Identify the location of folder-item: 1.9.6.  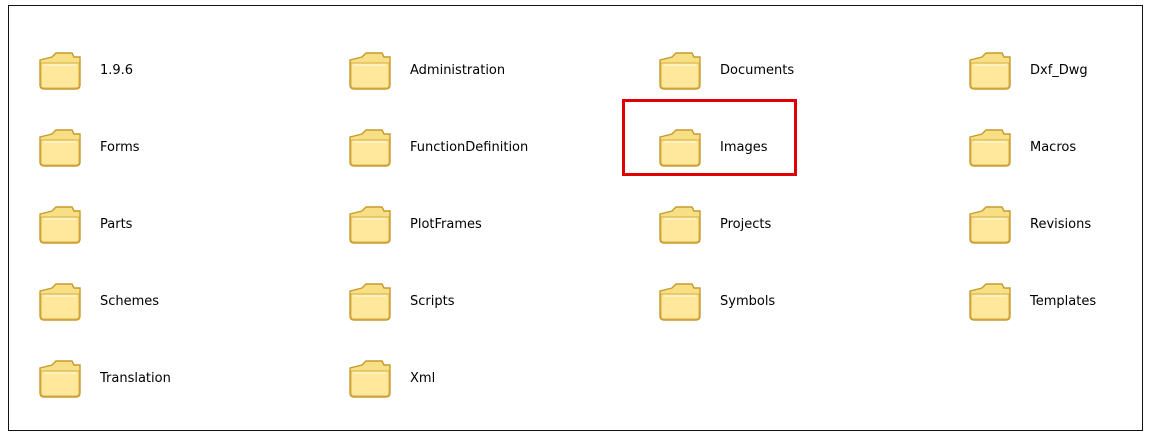
(128, 75).